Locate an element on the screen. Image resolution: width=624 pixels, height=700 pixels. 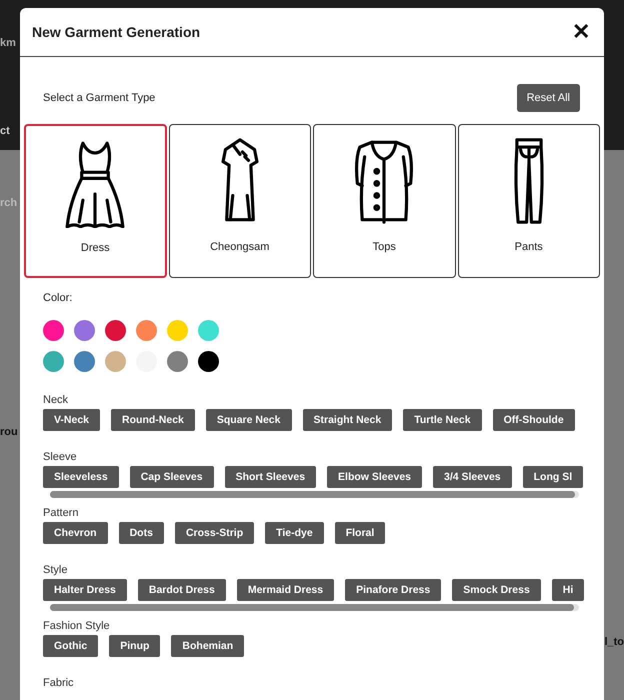
garment-type-card: Cheongsam is located at coordinates (239, 201).